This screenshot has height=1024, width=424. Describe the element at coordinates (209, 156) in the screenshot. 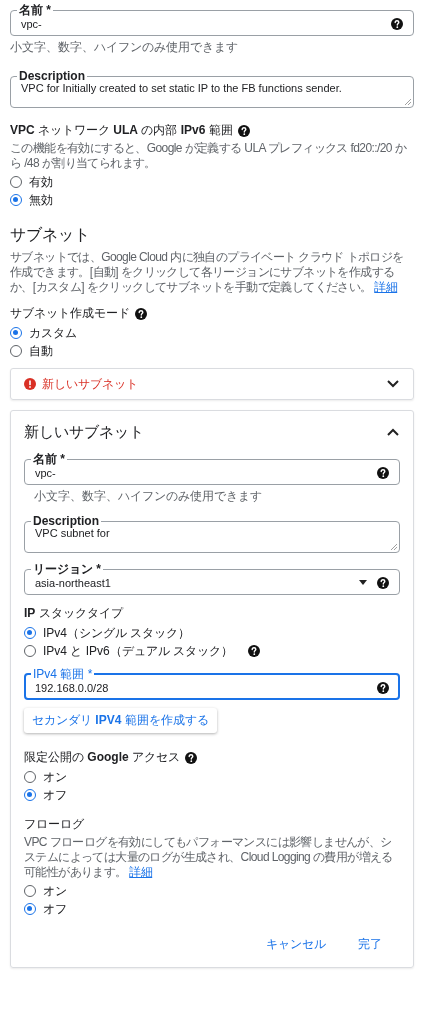

I see `description-text: この機能を有効にすると、Google が定義する ULA プレフィックス fd20::/20 から /48 が割り当てられます。` at that location.